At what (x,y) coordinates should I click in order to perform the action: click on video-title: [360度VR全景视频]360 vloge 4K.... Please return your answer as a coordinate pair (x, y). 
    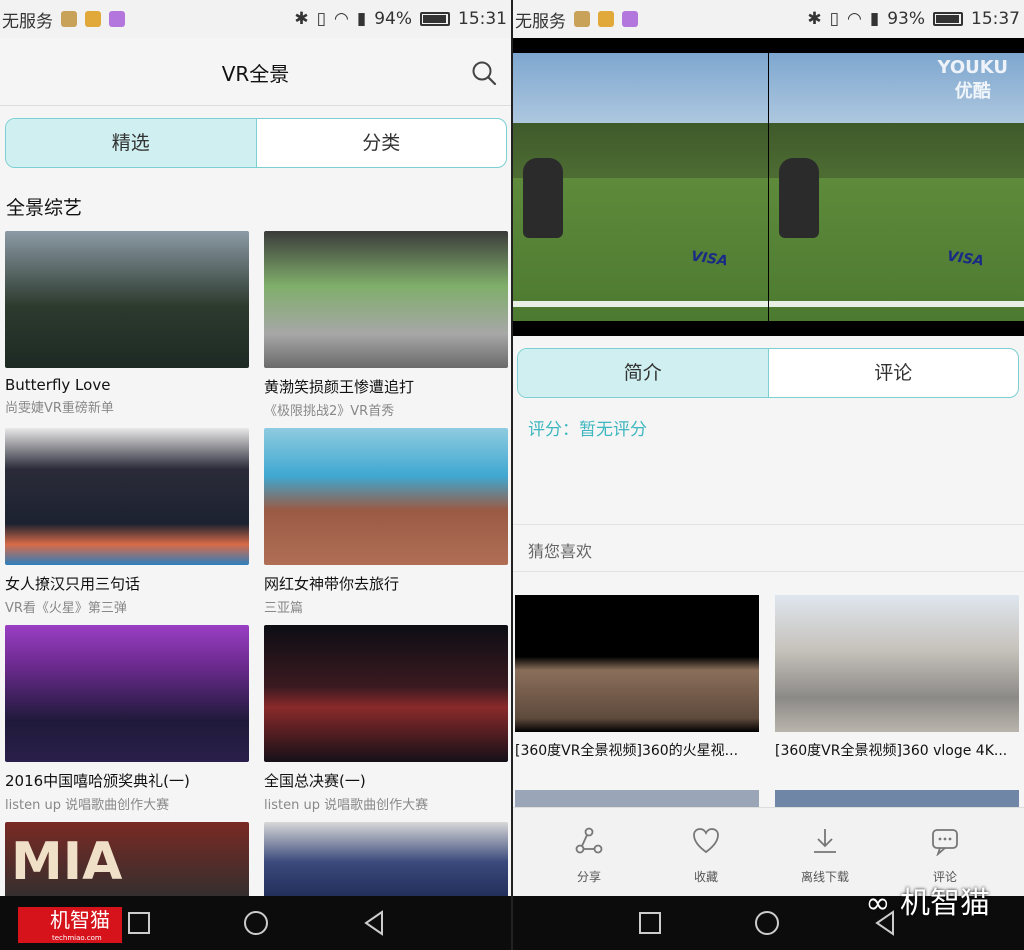
    Looking at the image, I should click on (891, 751).